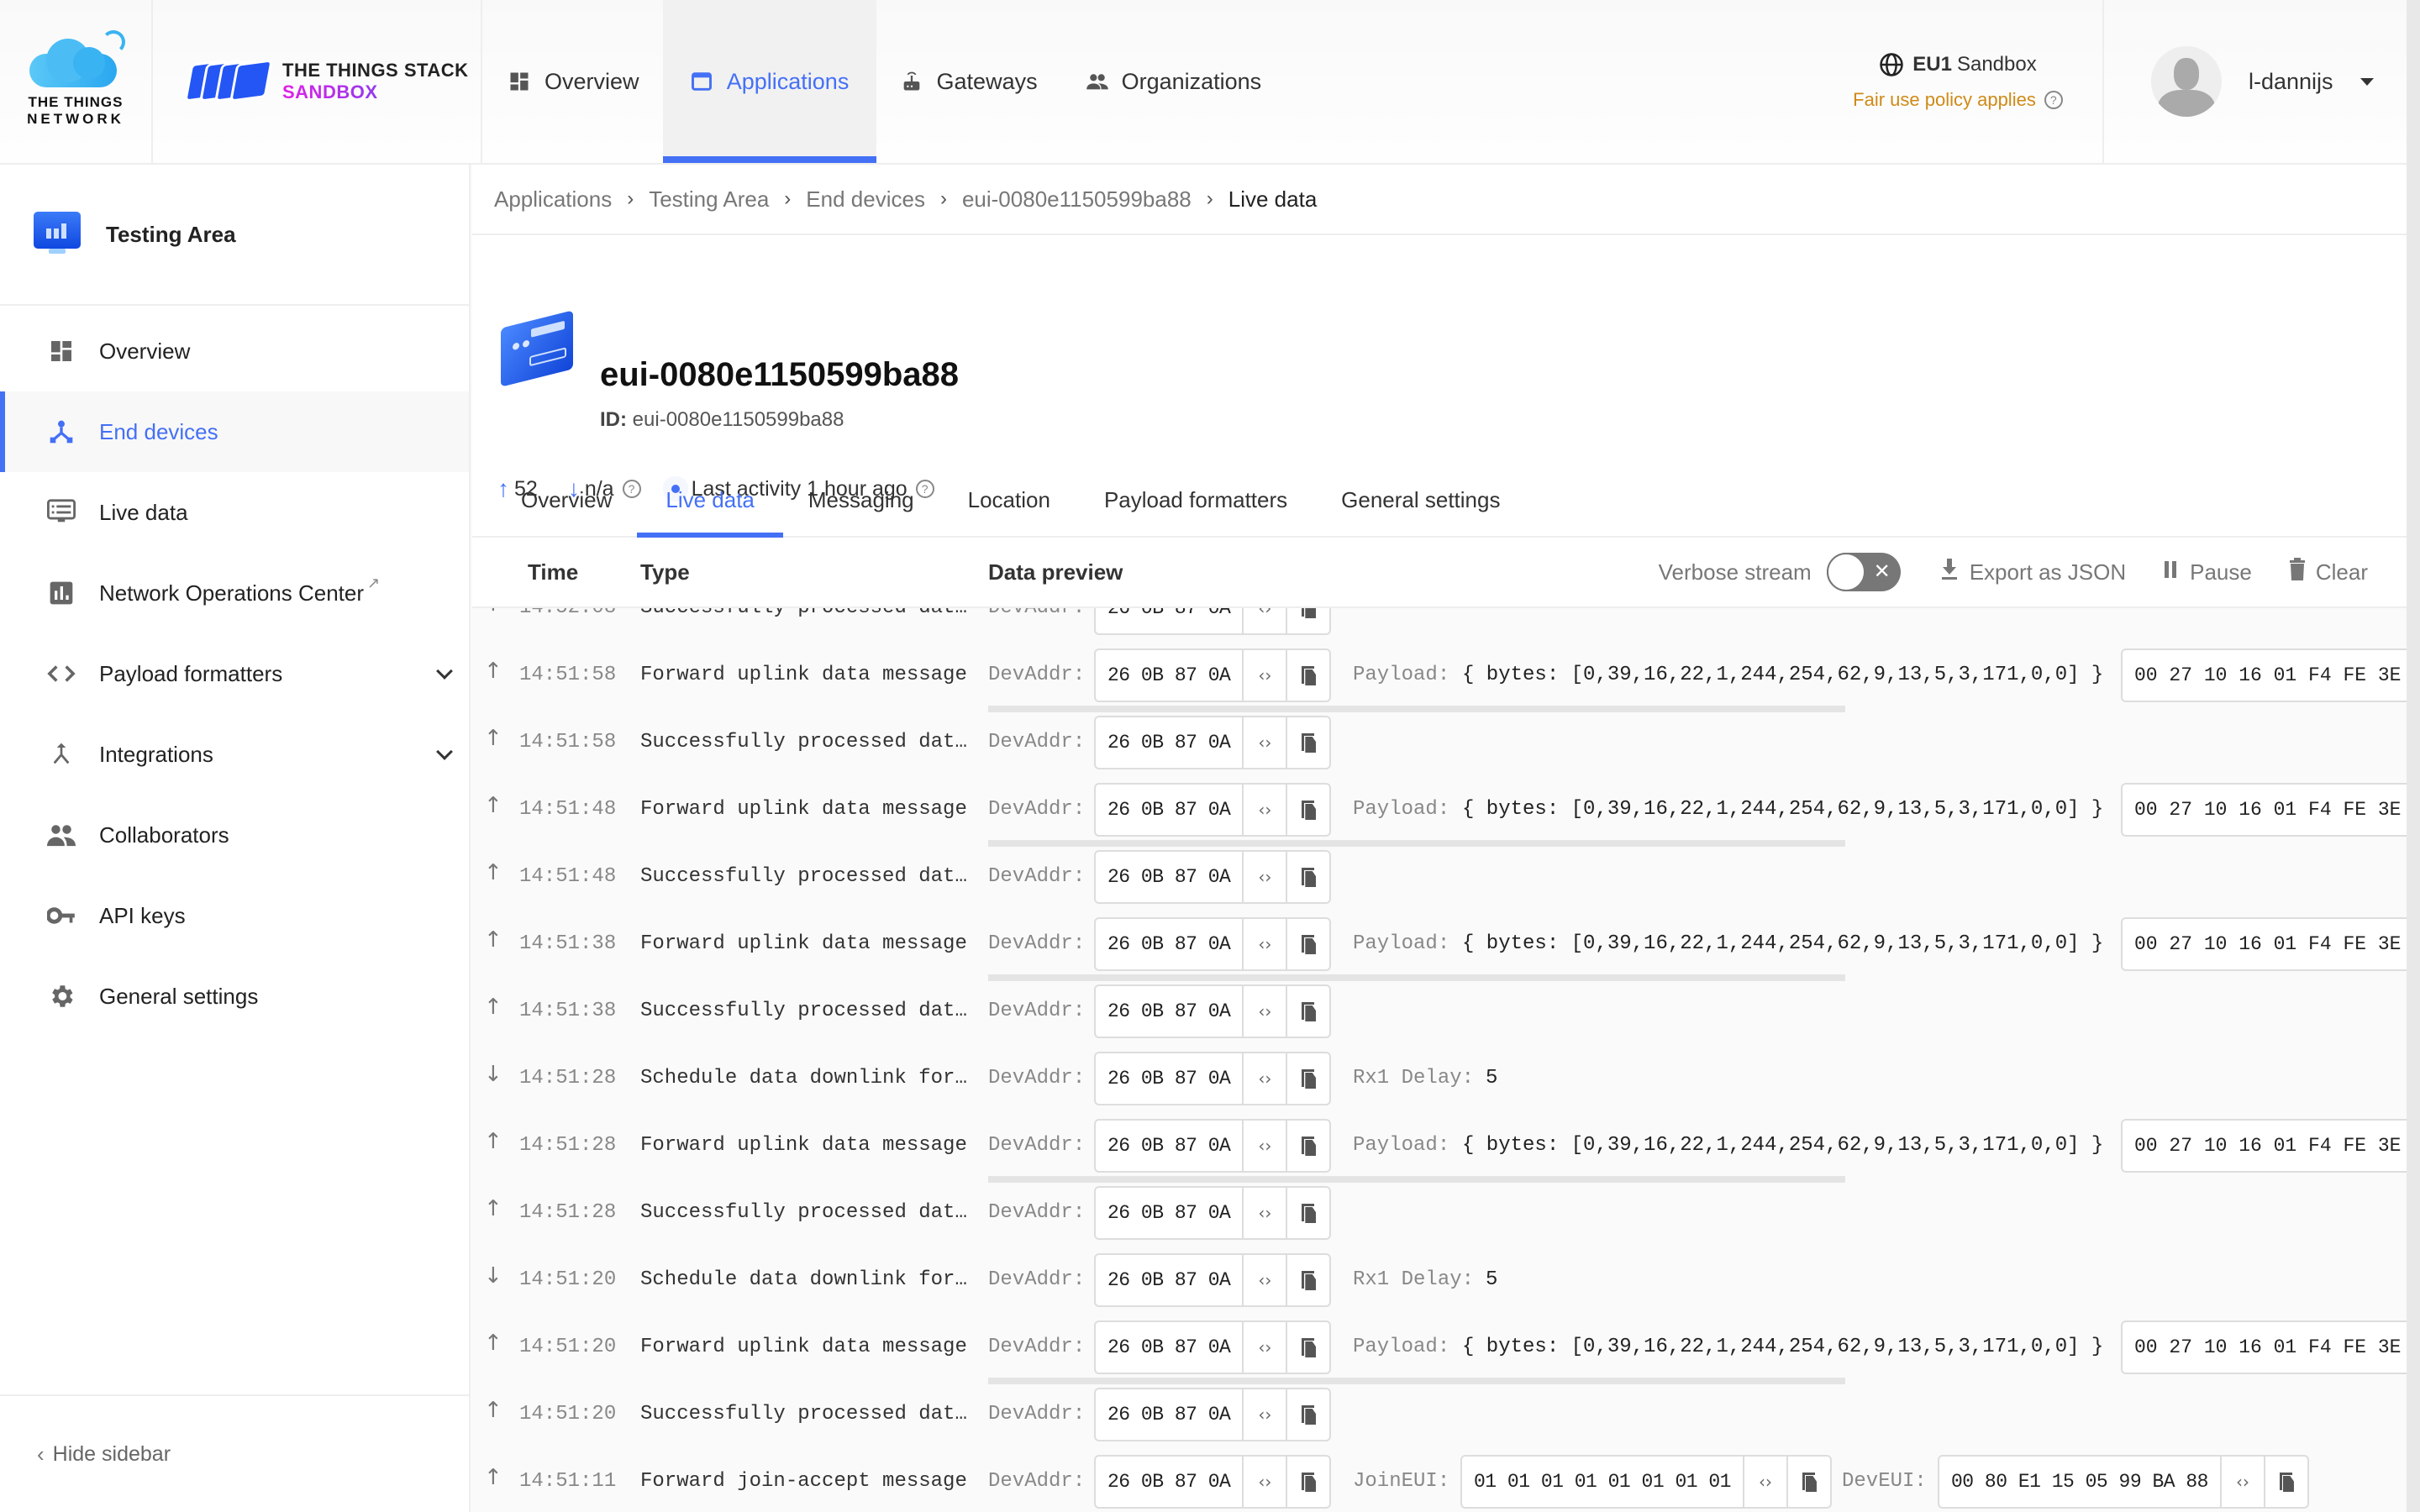 The width and height of the screenshot is (2420, 1512). Describe the element at coordinates (2208, 572) in the screenshot. I see `pause-button: Pause` at that location.